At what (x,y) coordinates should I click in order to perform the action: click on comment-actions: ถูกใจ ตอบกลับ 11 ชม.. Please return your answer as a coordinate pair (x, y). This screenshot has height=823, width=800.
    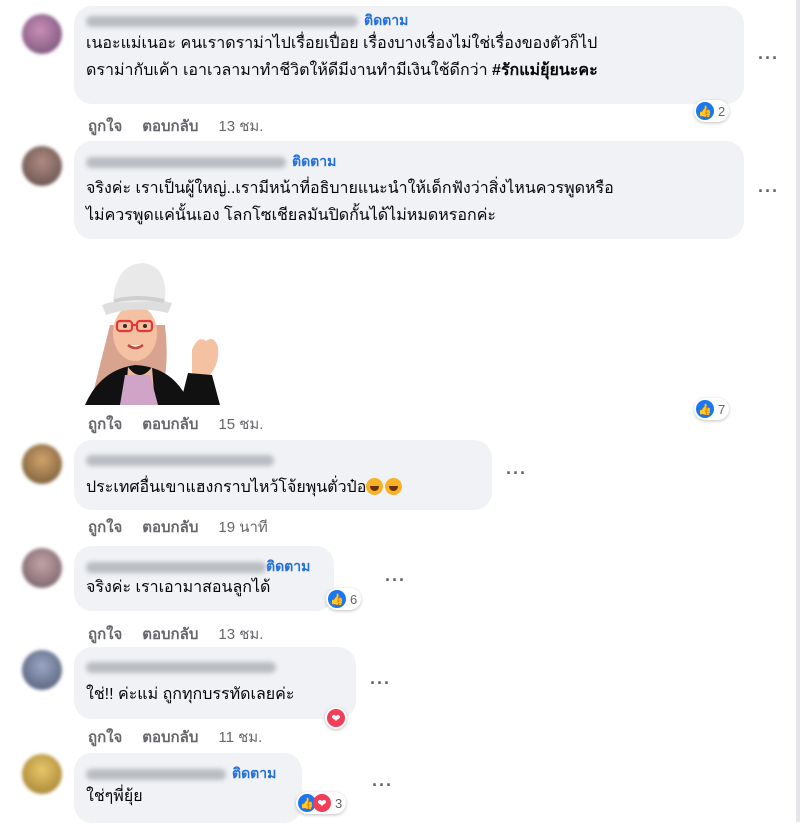
    Looking at the image, I should click on (185, 737).